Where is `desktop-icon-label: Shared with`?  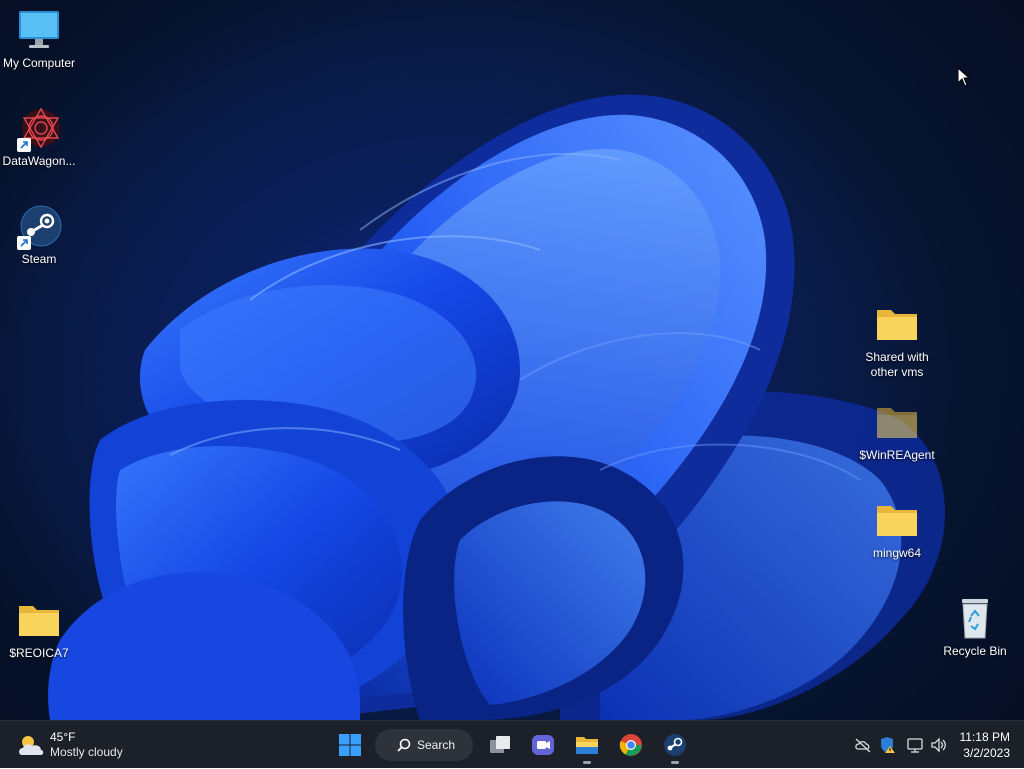
desktop-icon-label: Shared with is located at coordinates (897, 357).